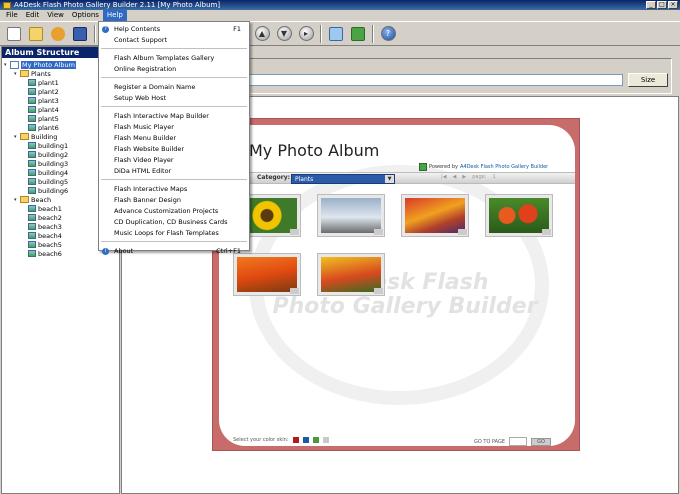  Describe the element at coordinates (174, 116) in the screenshot. I see `menu-map-builder: Flash Interactive Map Builder` at that location.